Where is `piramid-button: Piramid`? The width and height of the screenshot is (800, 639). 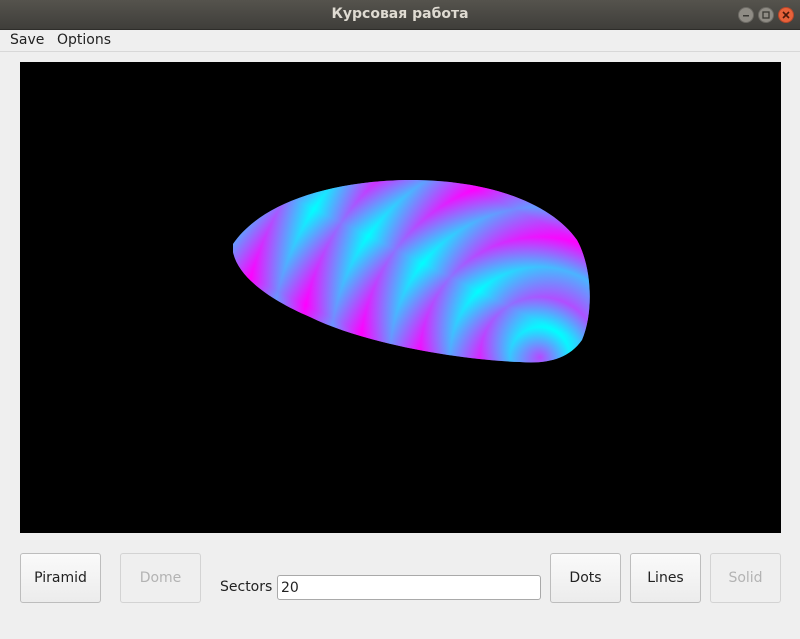 piramid-button: Piramid is located at coordinates (60, 578).